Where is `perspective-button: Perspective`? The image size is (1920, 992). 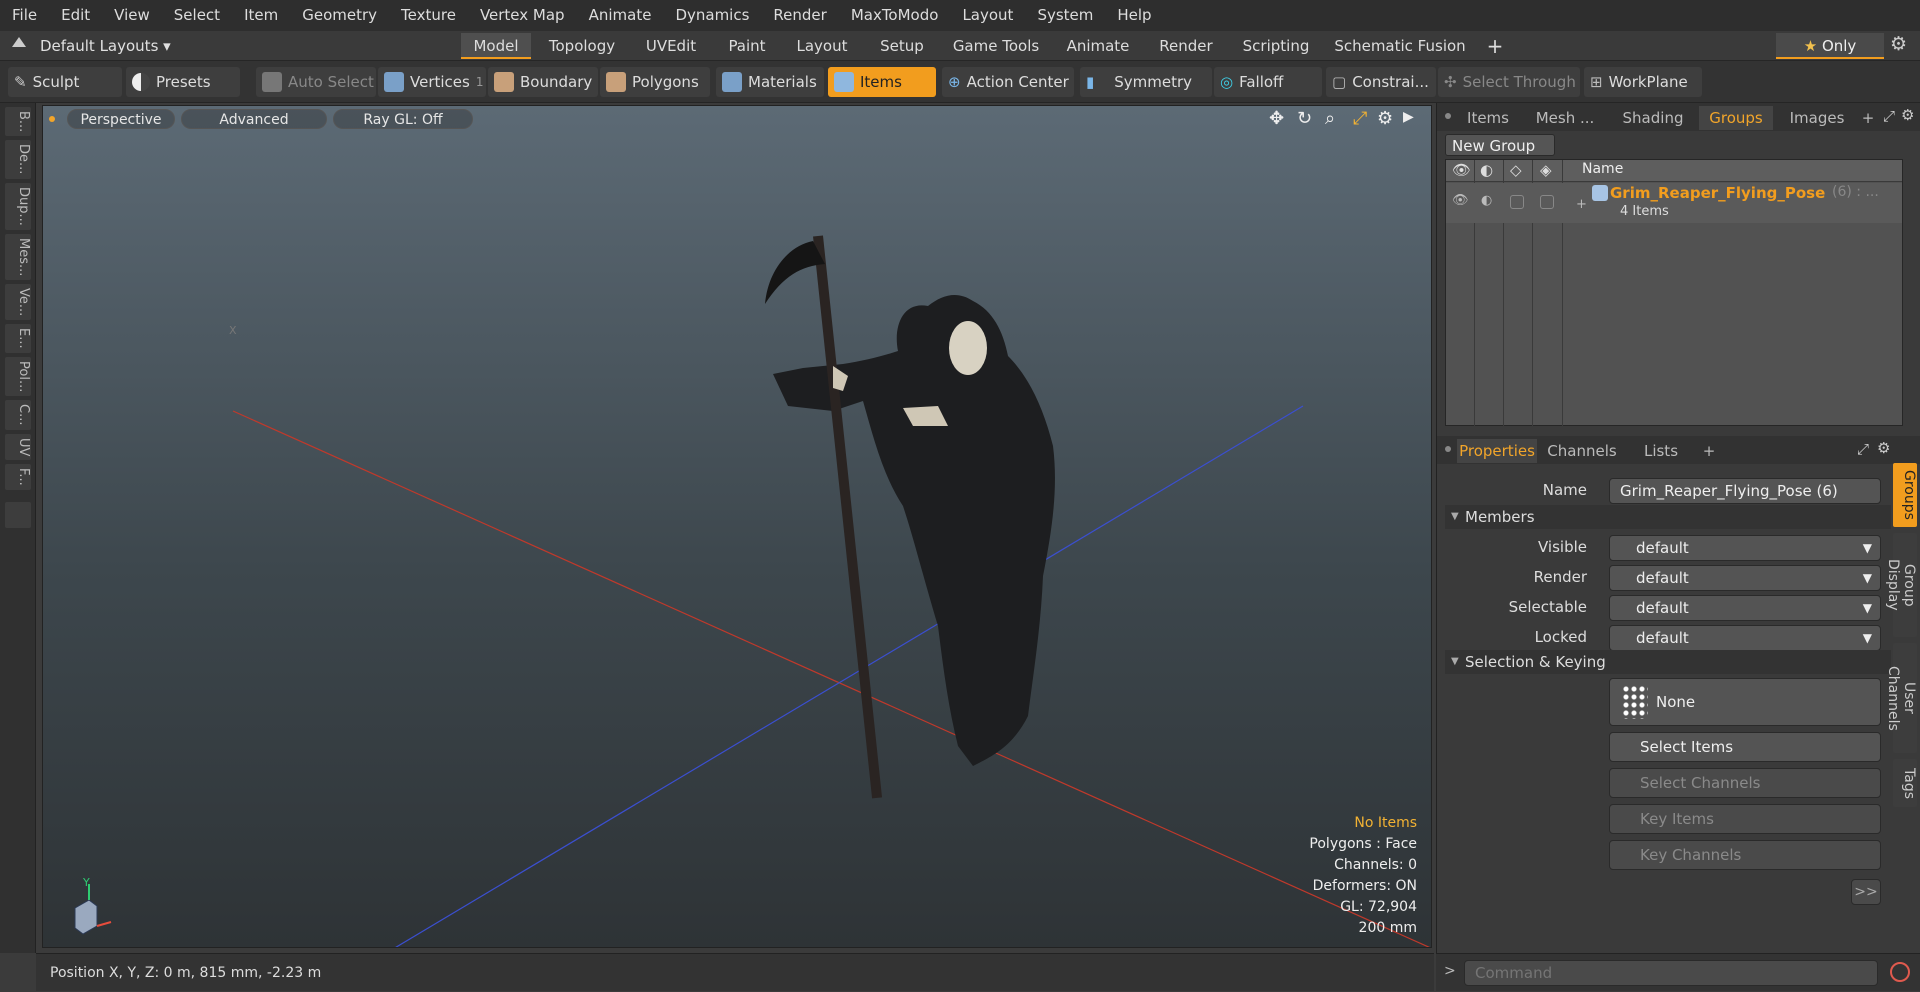
perspective-button: Perspective is located at coordinates (121, 119).